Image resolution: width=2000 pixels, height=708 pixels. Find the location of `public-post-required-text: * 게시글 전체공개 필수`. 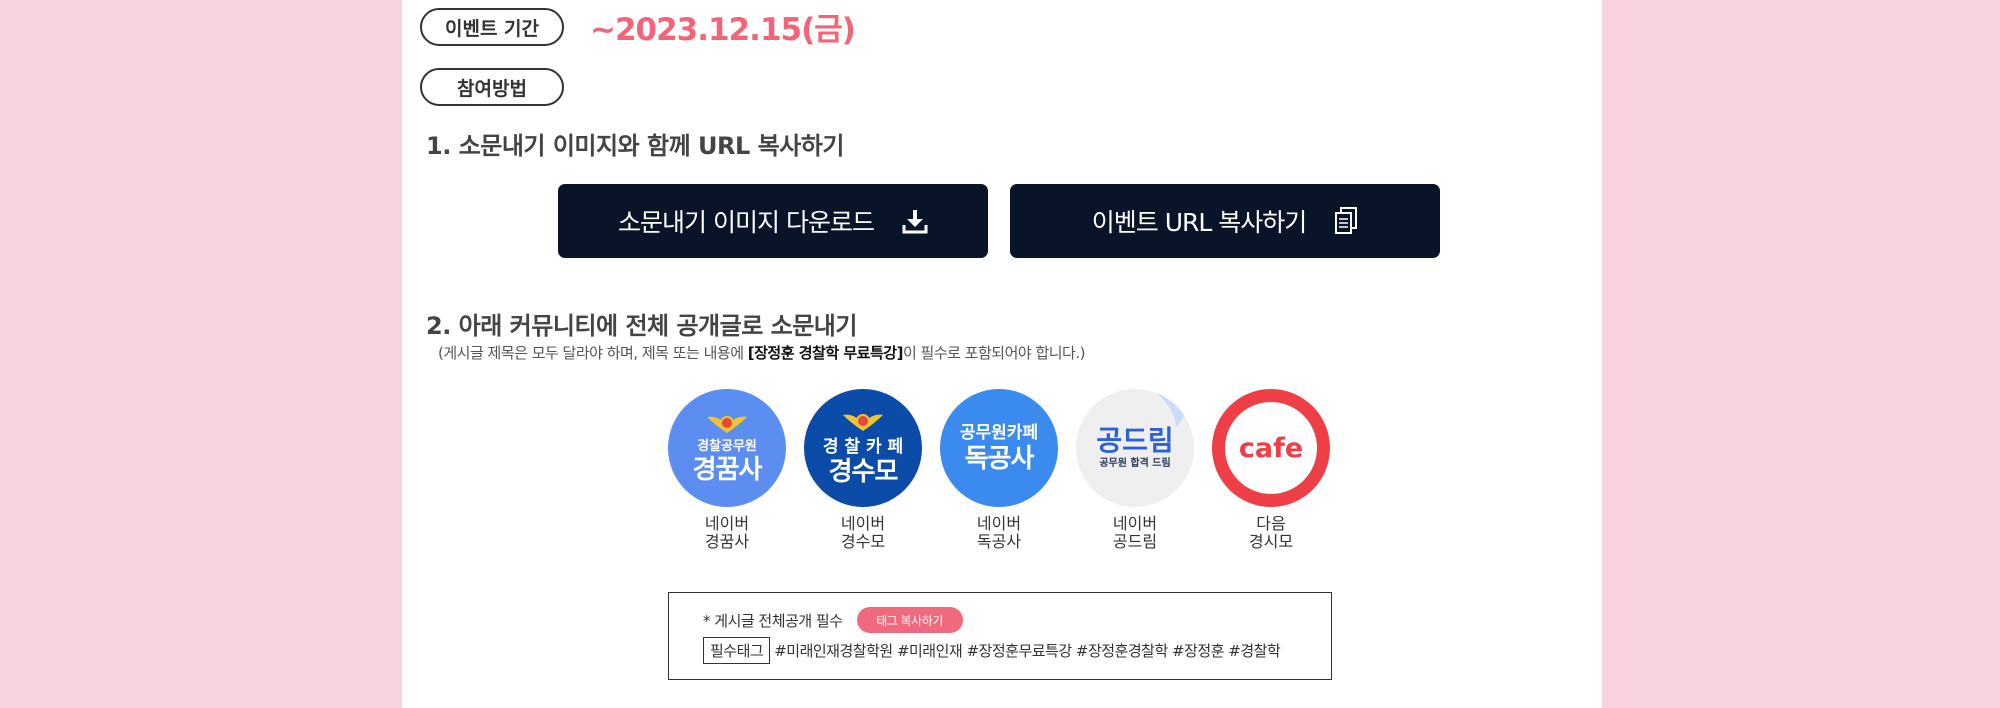

public-post-required-text: * 게시글 전체공개 필수 is located at coordinates (773, 620).